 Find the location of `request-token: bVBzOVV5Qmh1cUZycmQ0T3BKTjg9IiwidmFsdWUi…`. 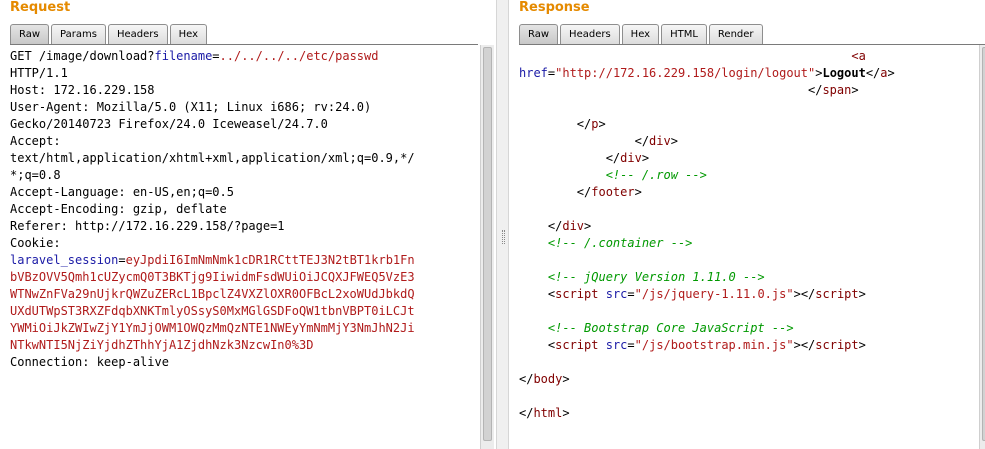

request-token: bVBzOVV5Qmh1cUZycmQ0T3BKTjg9IiwidmFsdWUi… is located at coordinates (212, 277).